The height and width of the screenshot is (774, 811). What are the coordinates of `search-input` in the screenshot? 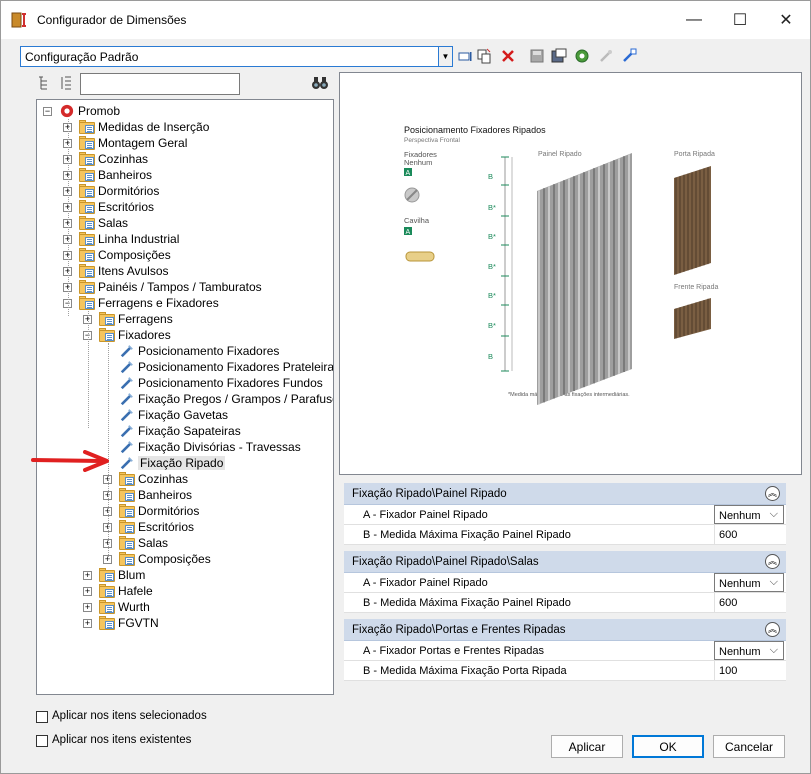 It's located at (160, 84).